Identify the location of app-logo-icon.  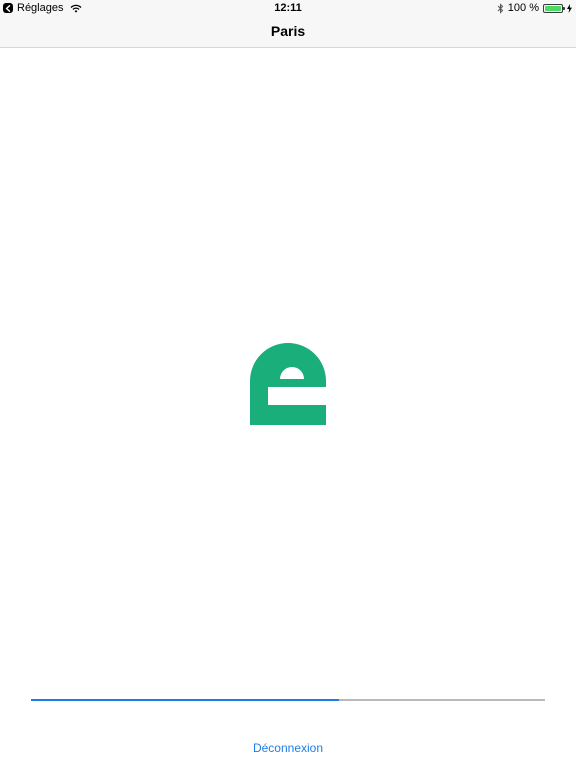
(288, 384).